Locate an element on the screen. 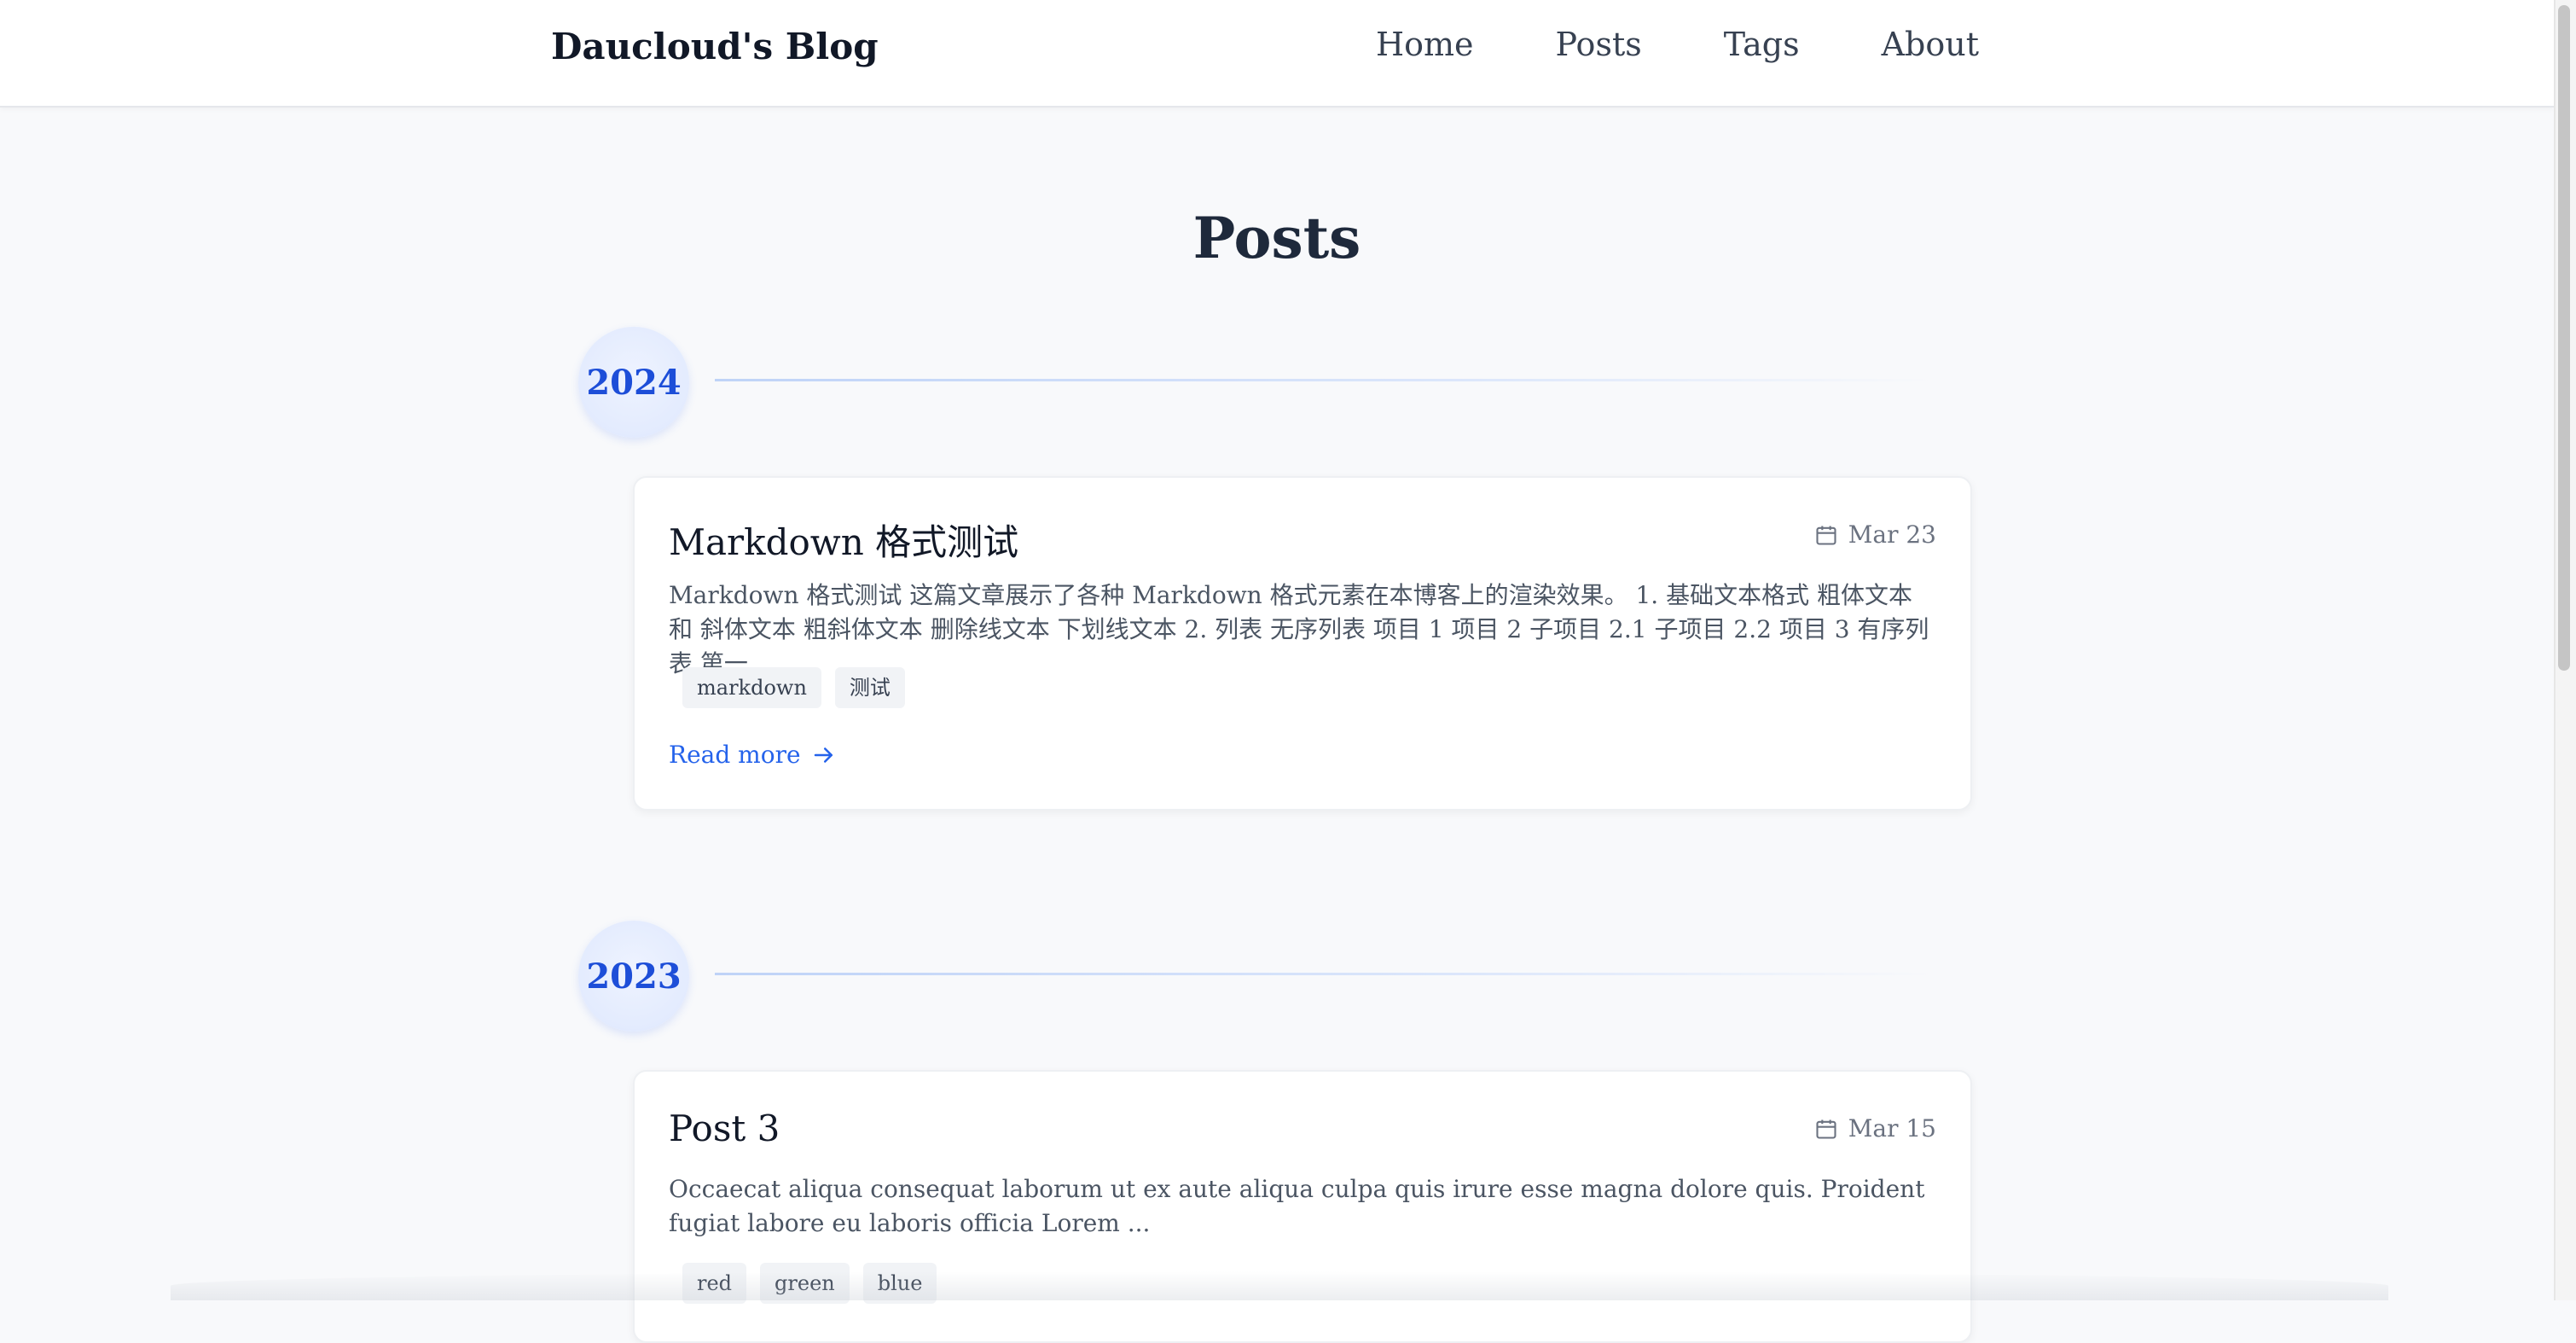  post-date-text: Mar 23 is located at coordinates (1892, 534).